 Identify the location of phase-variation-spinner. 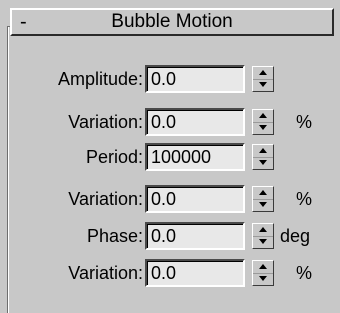
(263, 273).